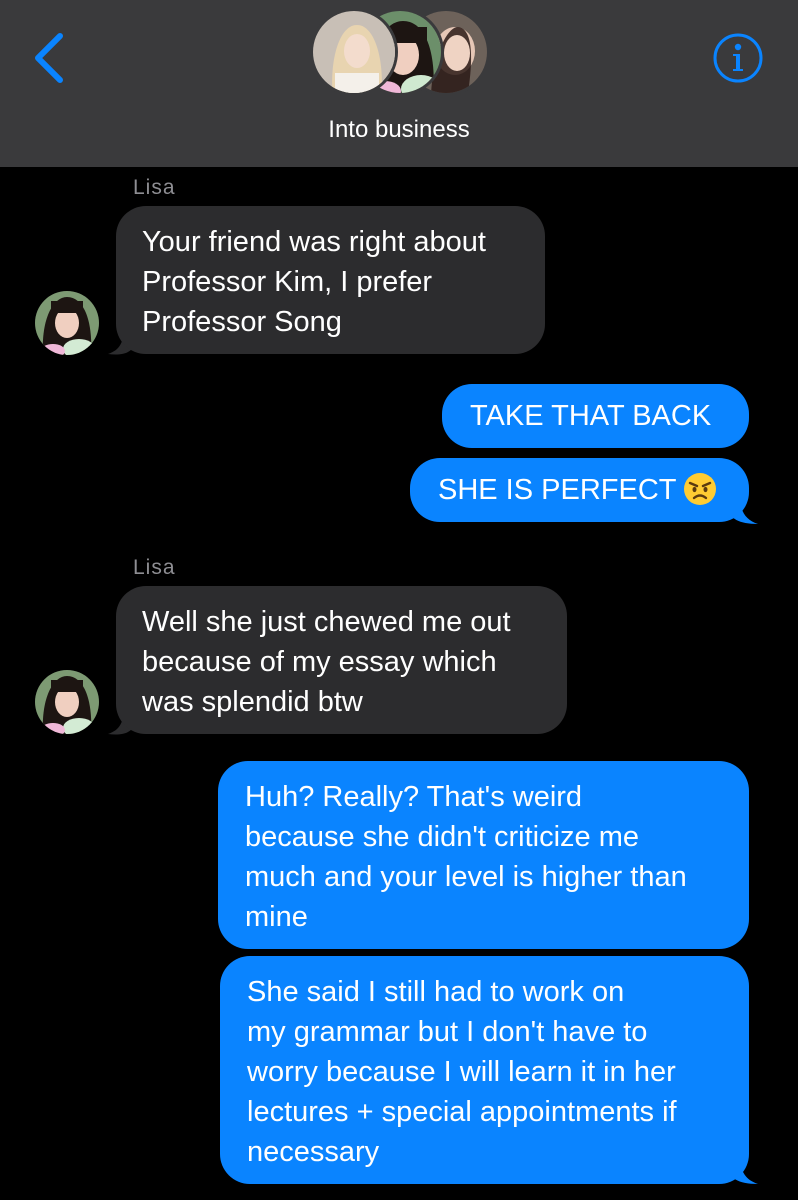  Describe the element at coordinates (252, 702) in the screenshot. I see `message-line: was splendid btw` at that location.